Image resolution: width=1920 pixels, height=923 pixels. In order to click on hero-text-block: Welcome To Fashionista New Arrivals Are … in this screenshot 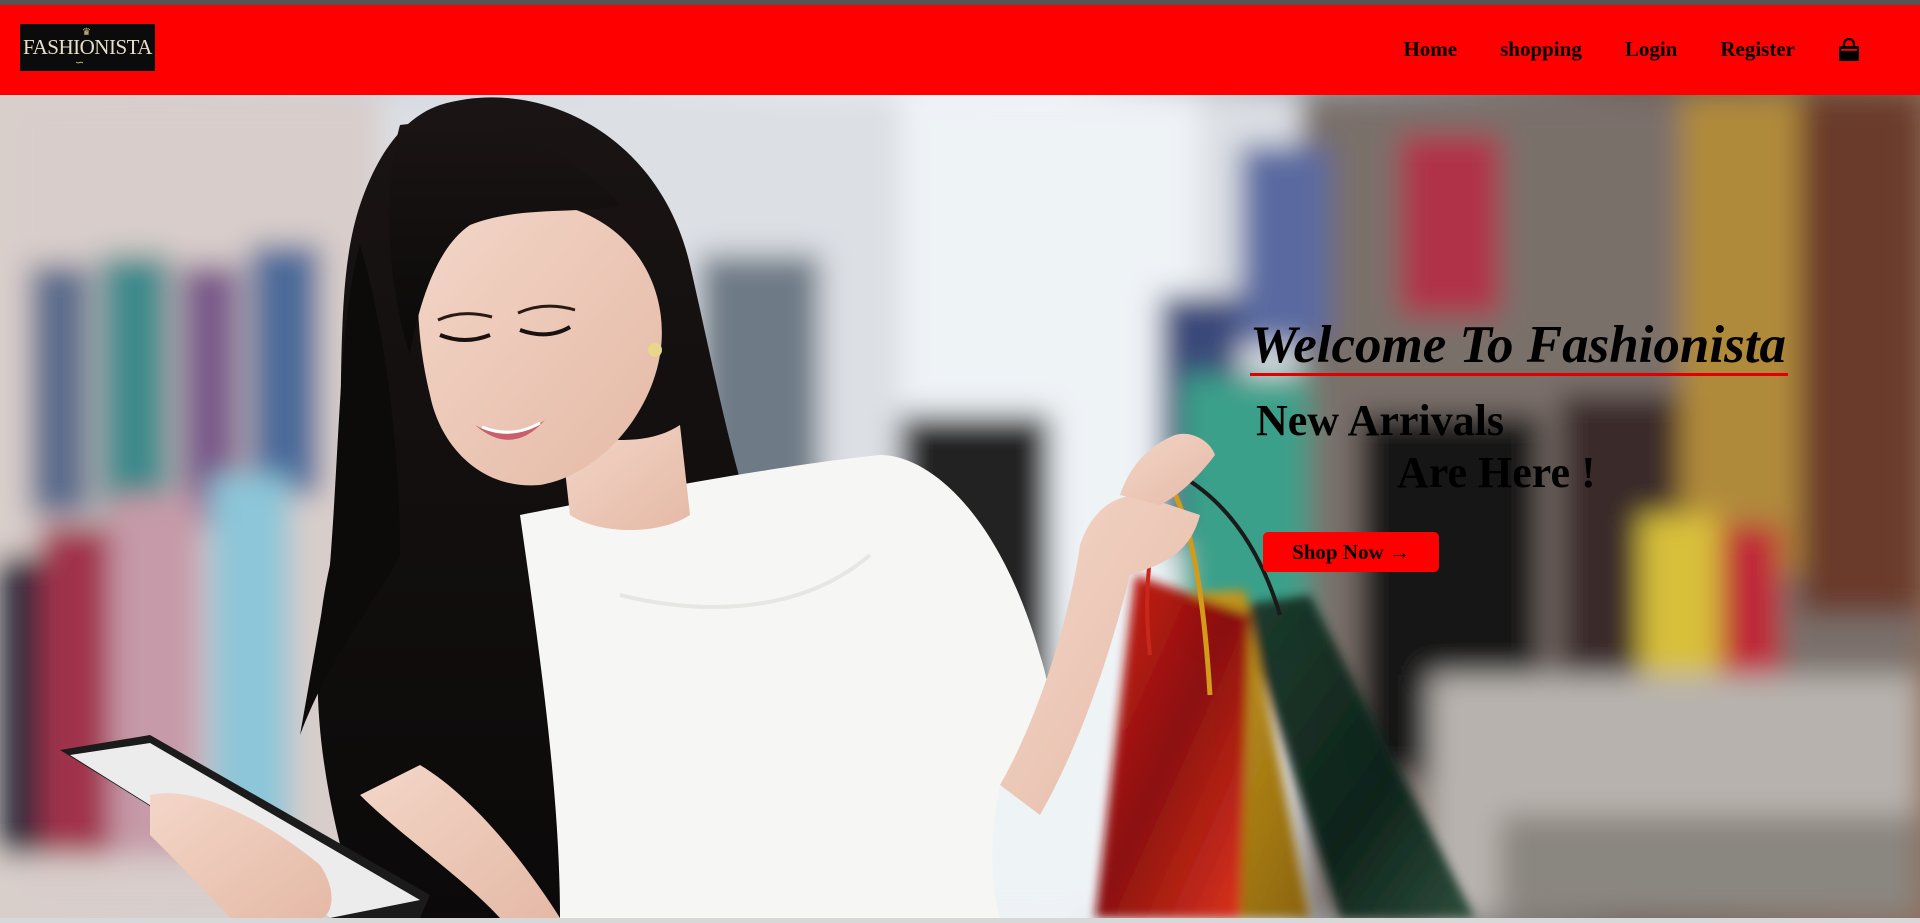, I will do `click(1519, 444)`.